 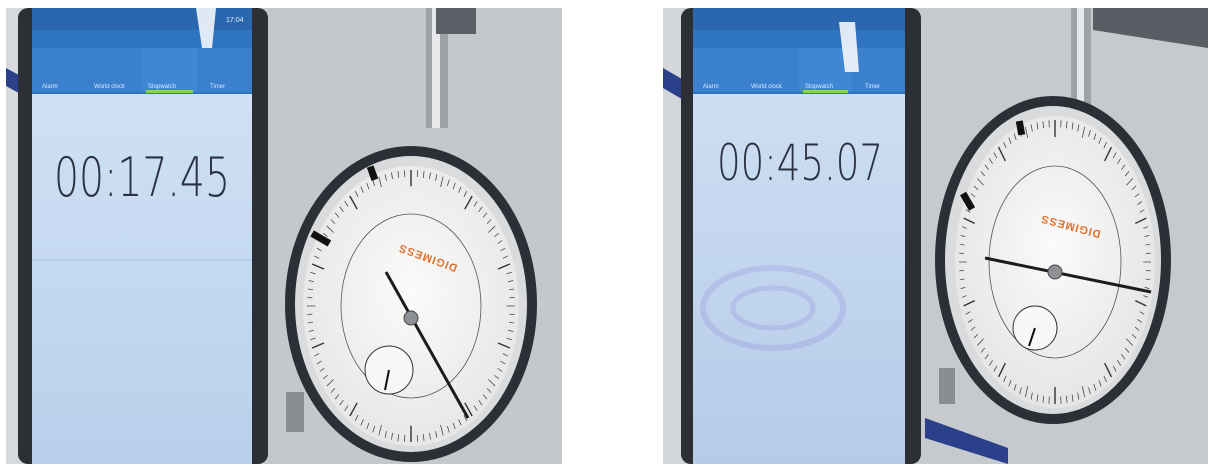 I want to click on status-clock: 17:04, so click(x=235, y=20).